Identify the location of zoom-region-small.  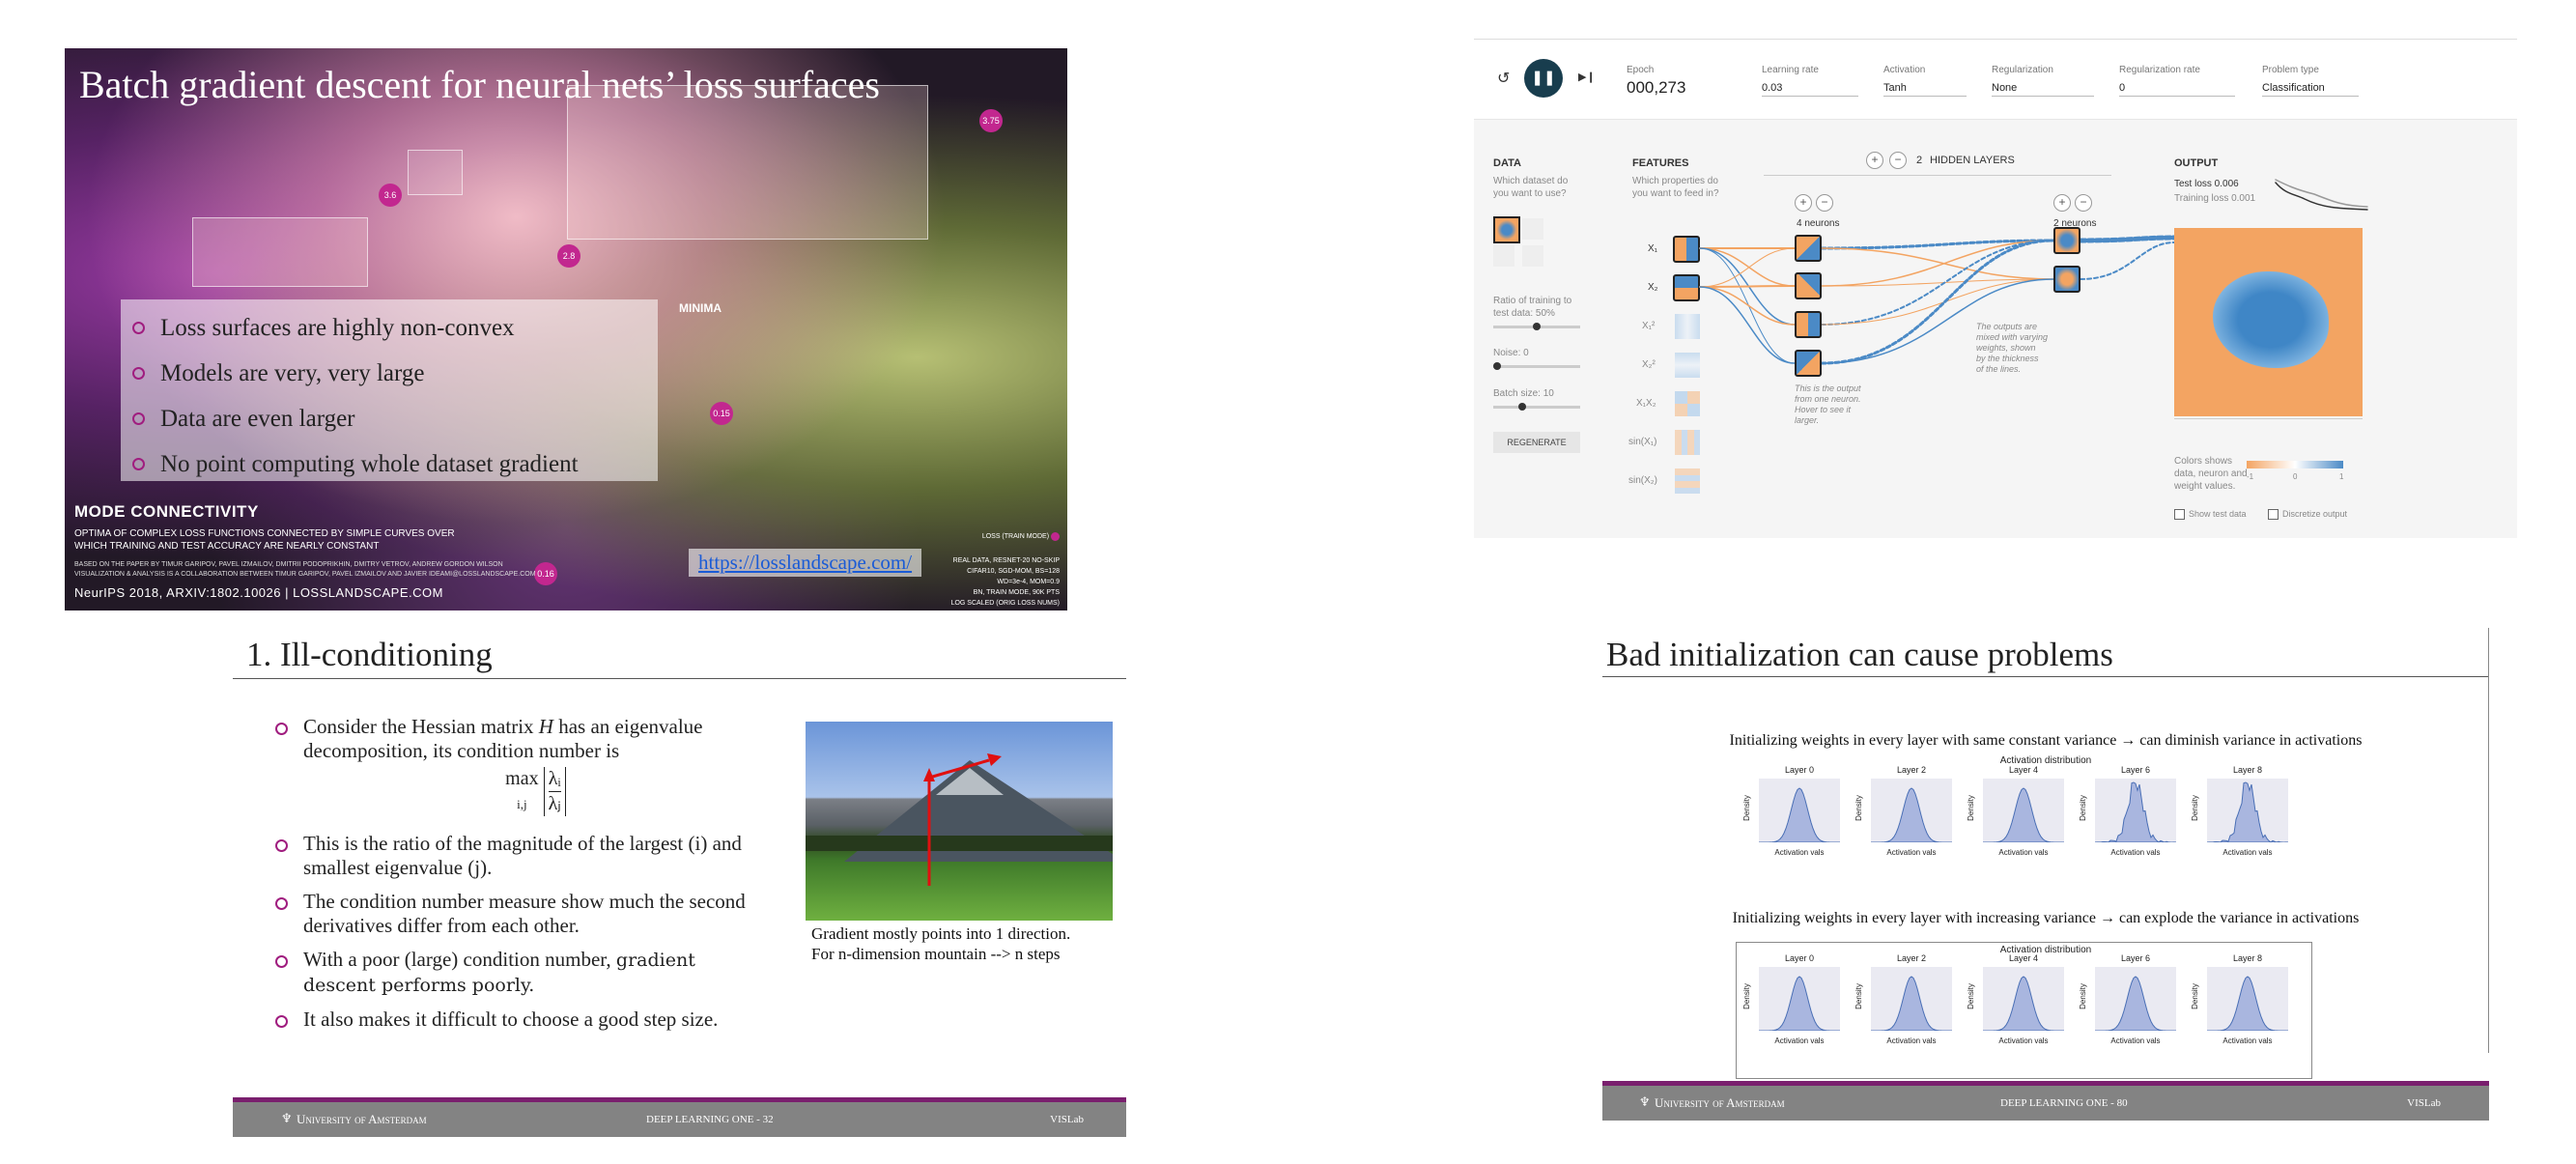
(280, 252).